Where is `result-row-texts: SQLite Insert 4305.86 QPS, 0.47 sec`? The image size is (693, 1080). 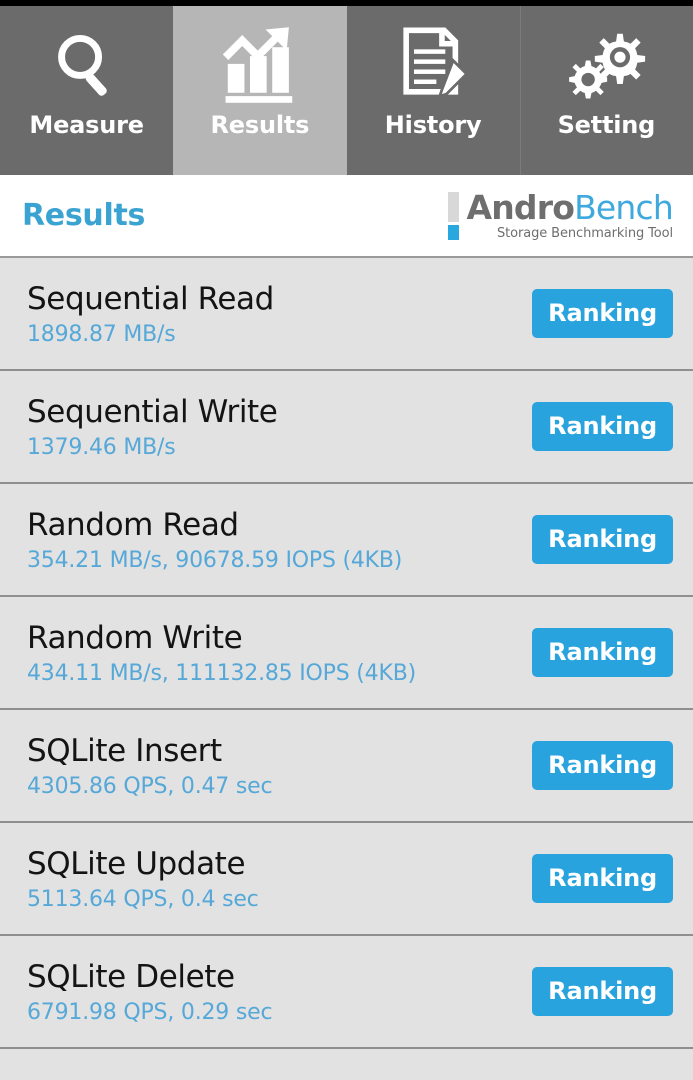 result-row-texts: SQLite Insert 4305.86 QPS, 0.47 sec is located at coordinates (150, 766).